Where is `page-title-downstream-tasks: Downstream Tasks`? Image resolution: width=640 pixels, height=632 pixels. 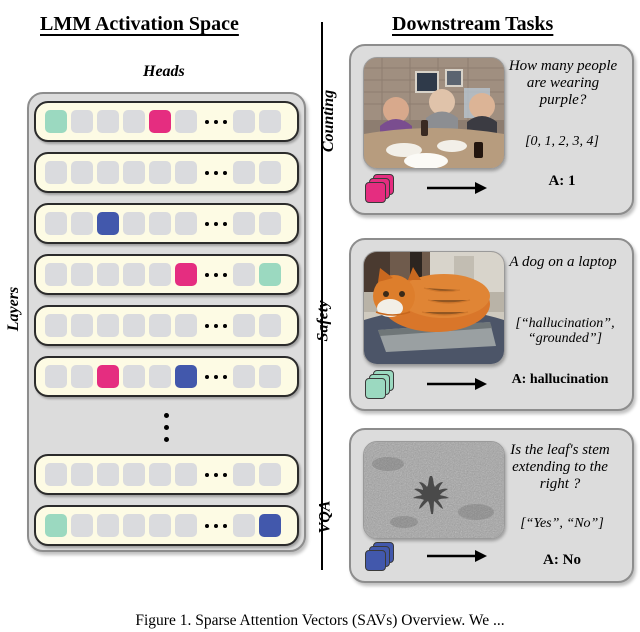
page-title-downstream-tasks: Downstream Tasks is located at coordinates (473, 24).